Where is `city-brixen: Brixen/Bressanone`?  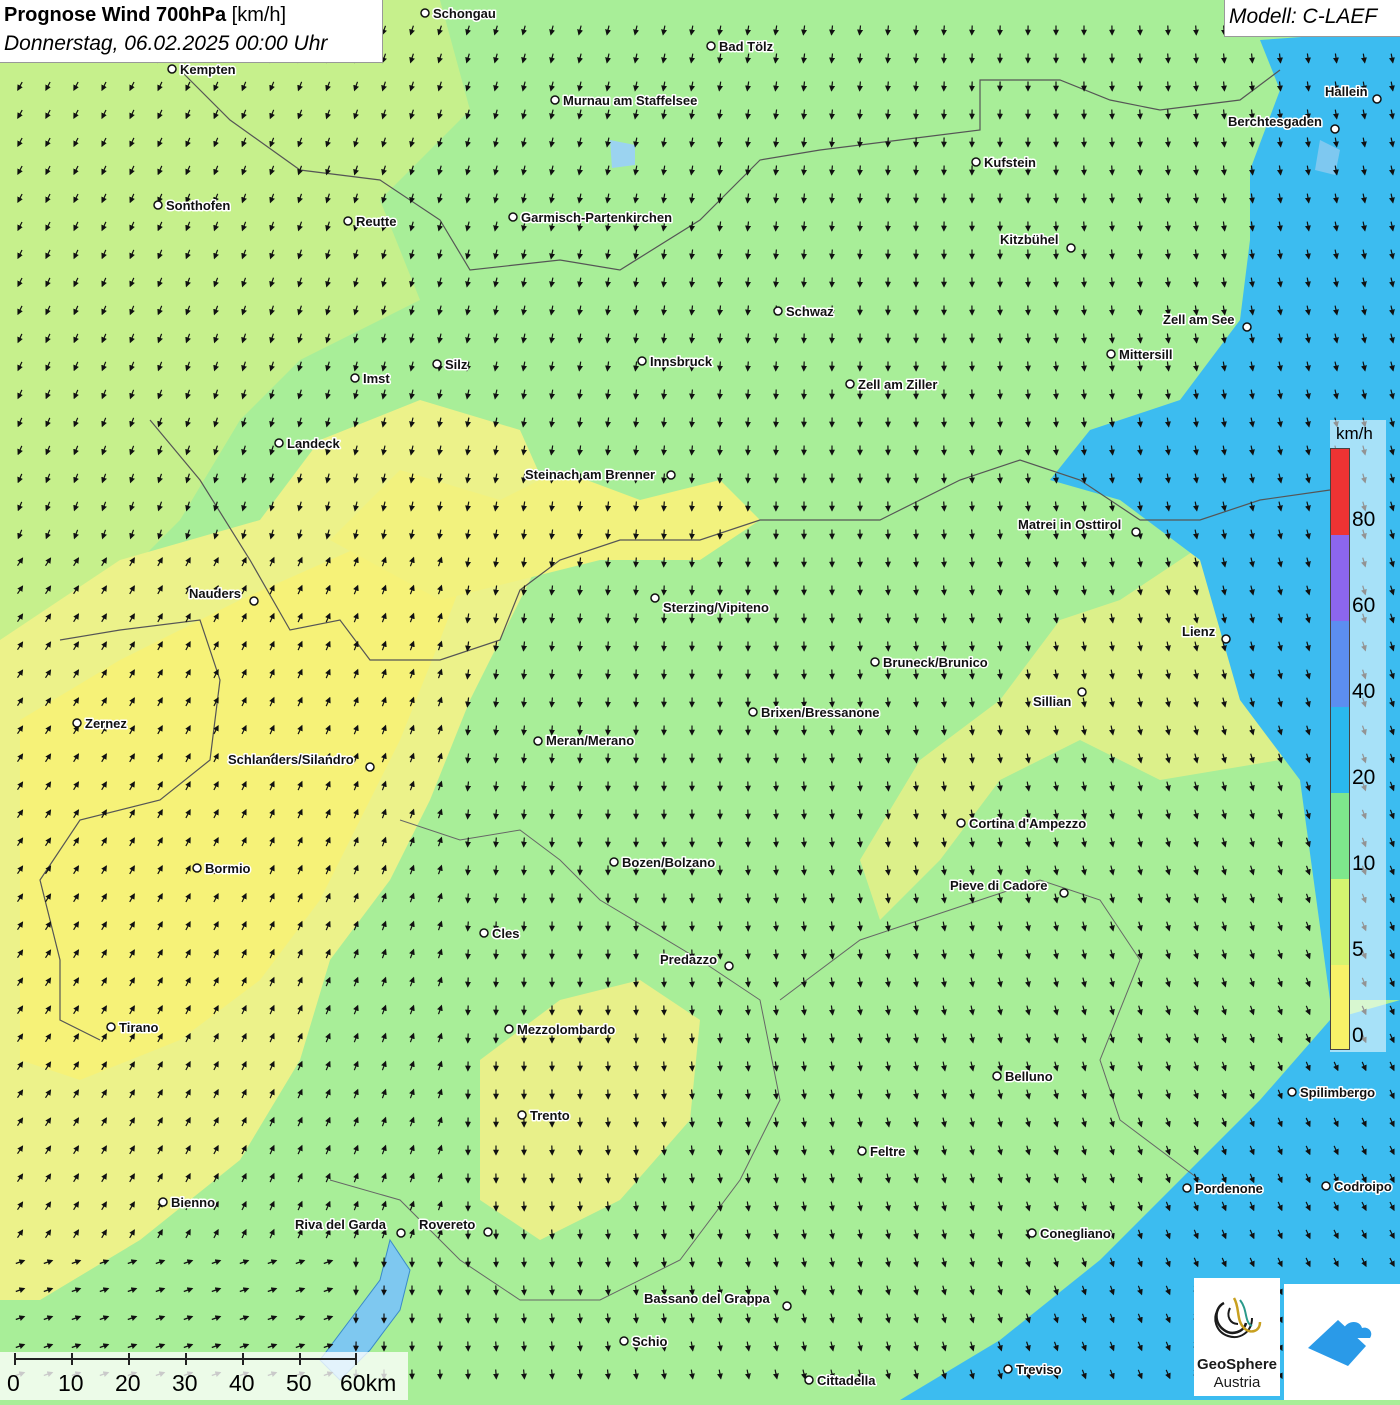
city-brixen: Brixen/Bressanone is located at coordinates (814, 712).